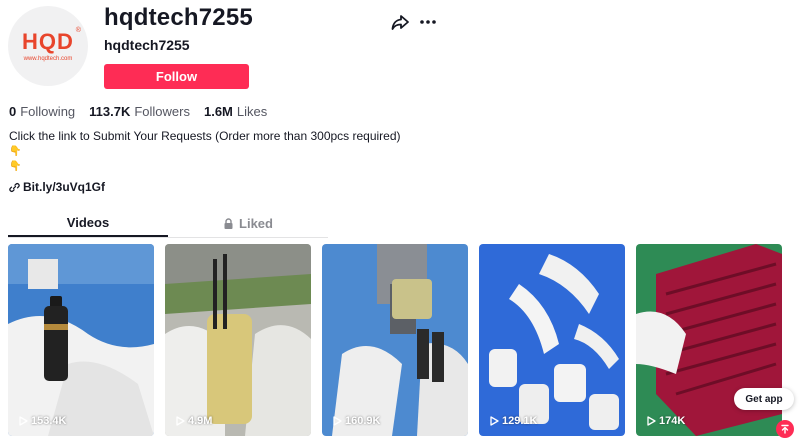 Image resolution: width=800 pixels, height=440 pixels. I want to click on video-card: 4.9M, so click(238, 340).